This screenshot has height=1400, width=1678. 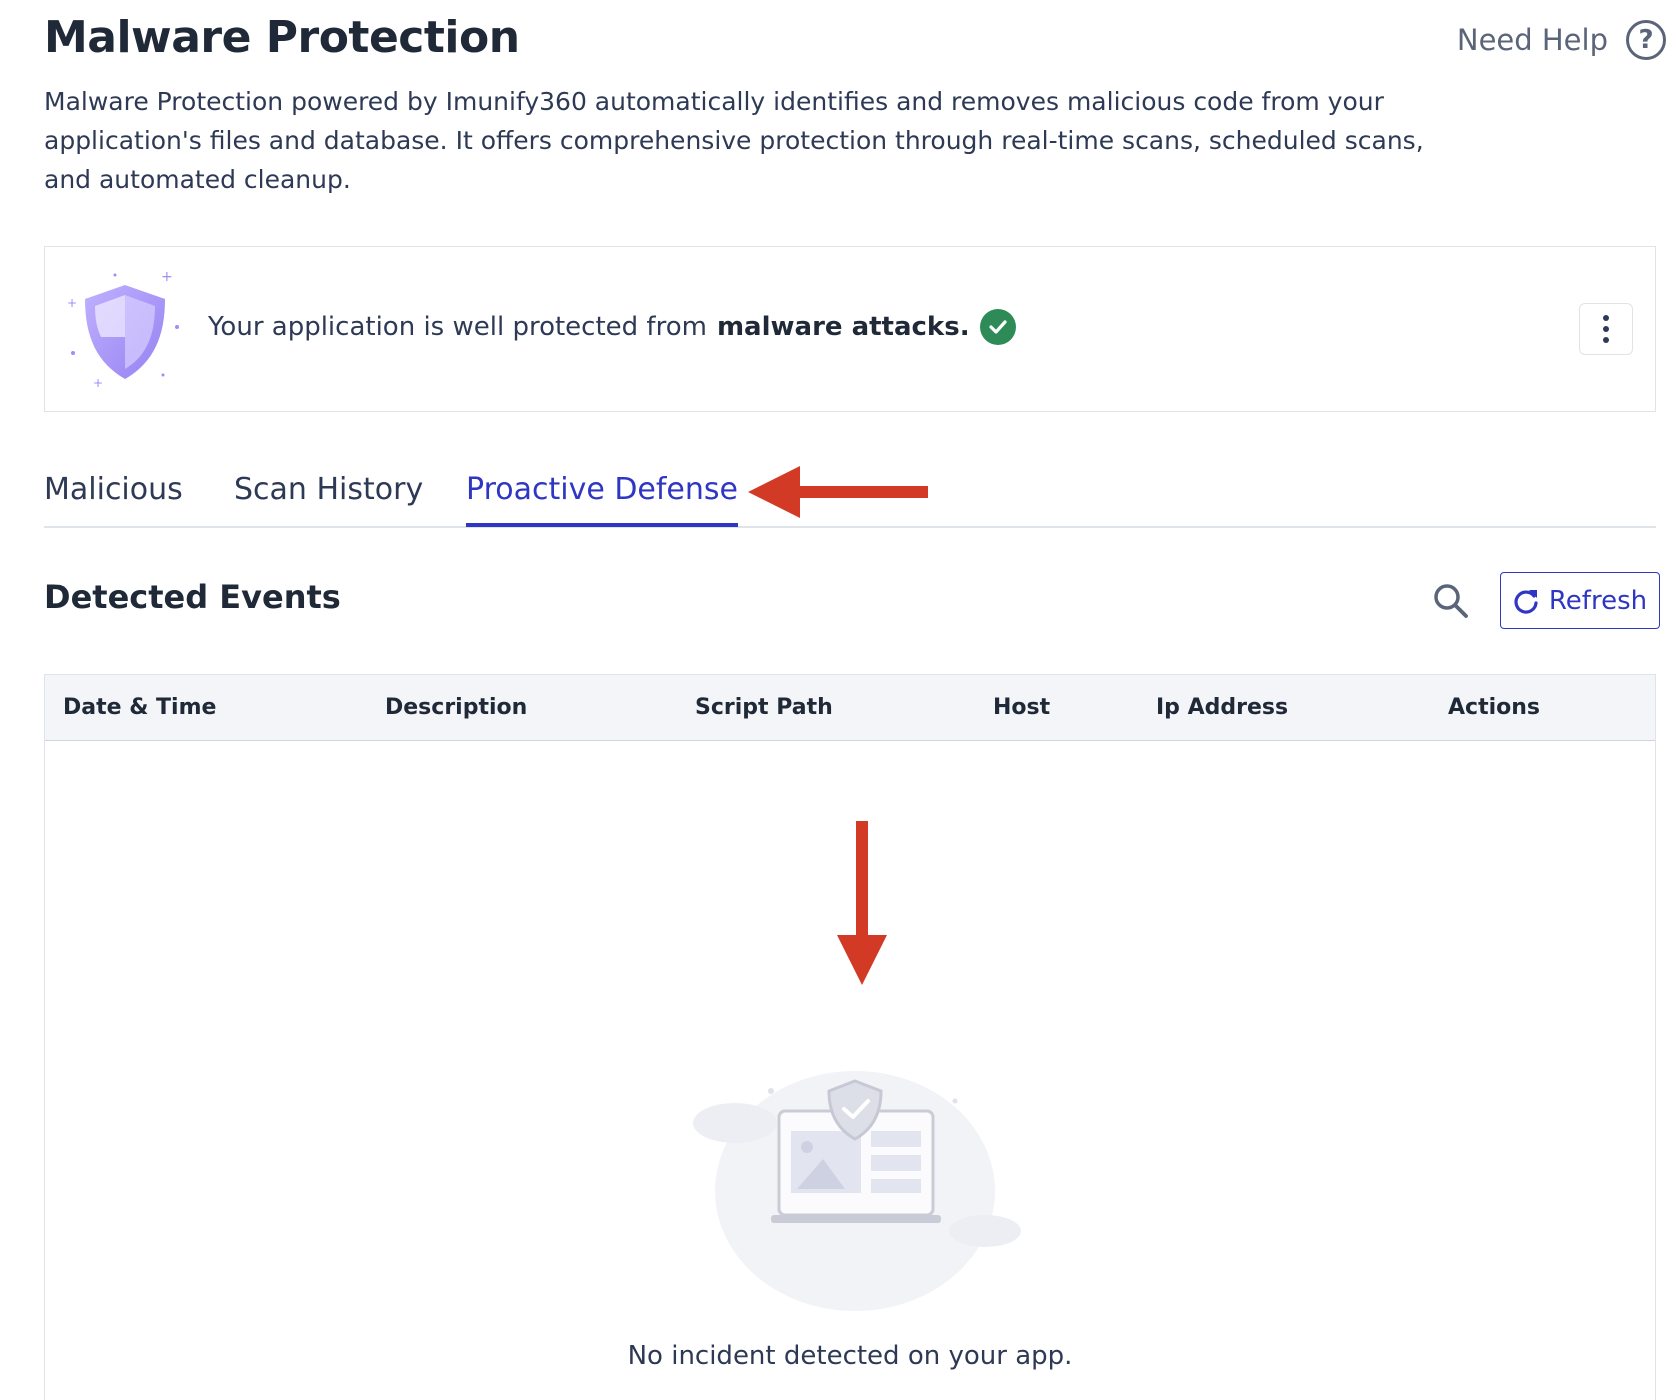 I want to click on tab-malicious: Malicious, so click(x=113, y=497).